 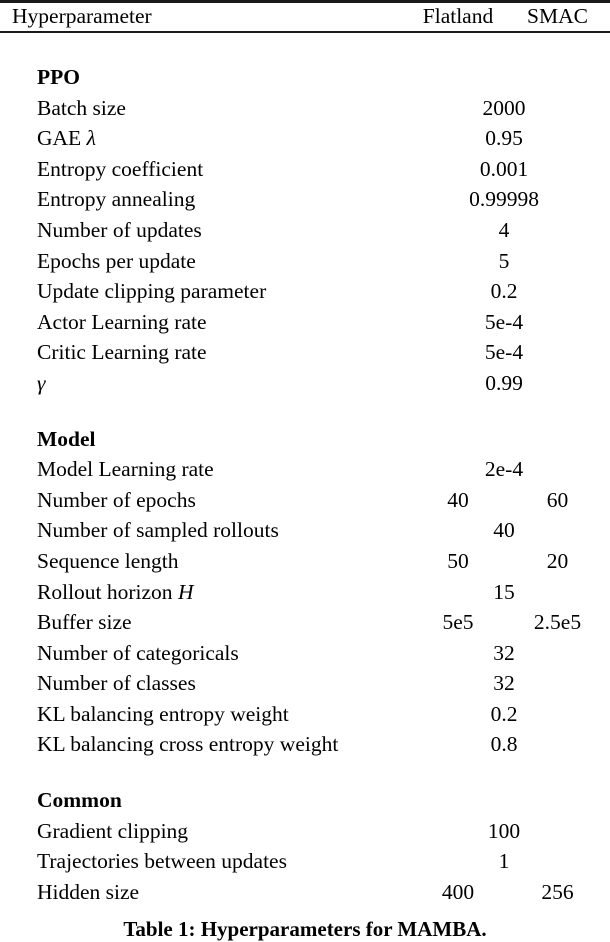 I want to click on table-row: Rollout horizon H 15, so click(x=305, y=592).